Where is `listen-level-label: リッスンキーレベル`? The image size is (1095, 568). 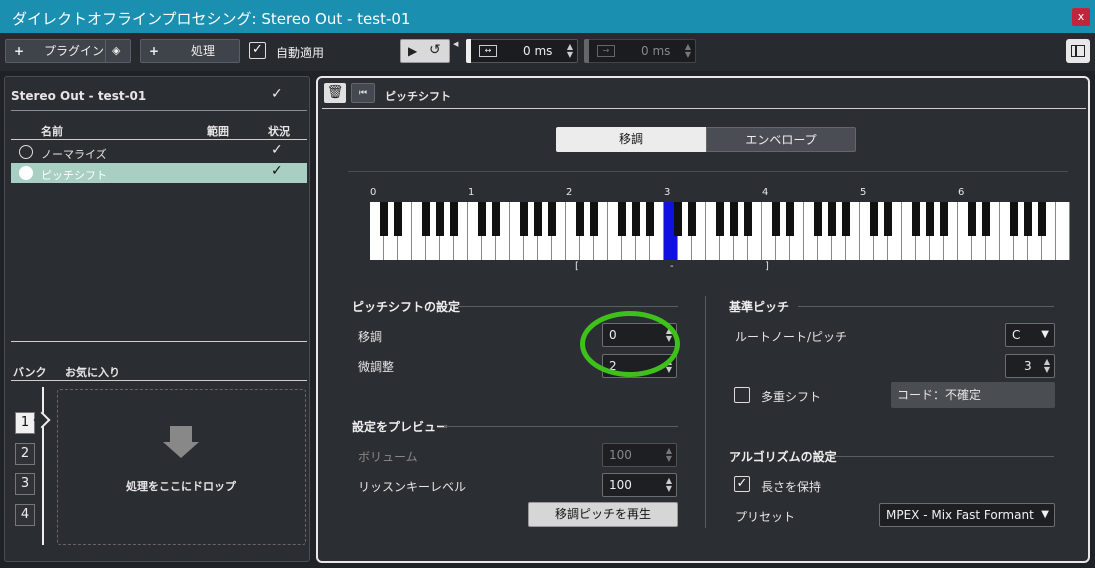 listen-level-label: リッスンキーレベル is located at coordinates (412, 487).